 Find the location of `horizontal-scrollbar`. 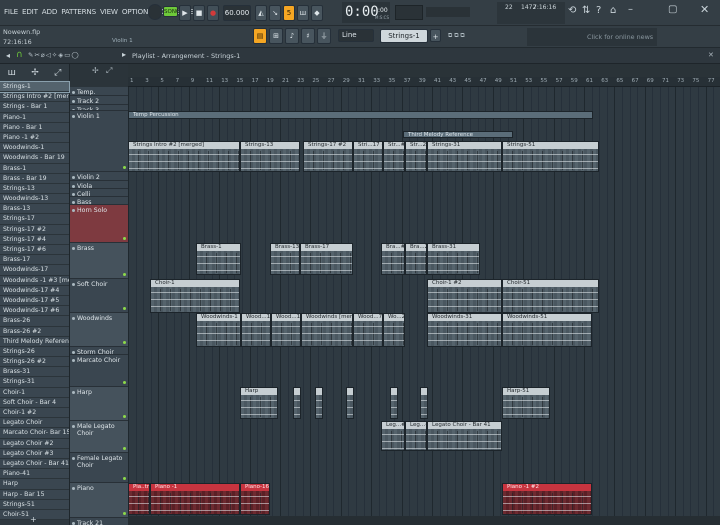

horizontal-scrollbar is located at coordinates (424, 520).